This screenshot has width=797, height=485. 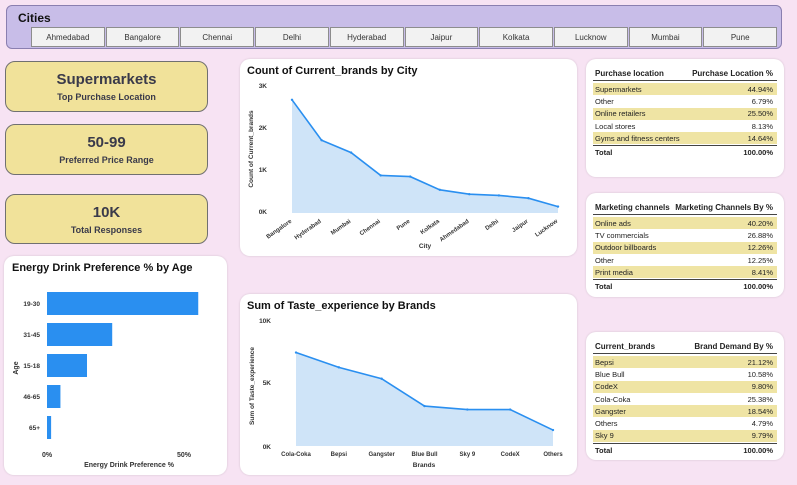 What do you see at coordinates (685, 138) in the screenshot?
I see `table-row: Gyms and fitness centers 14.64%` at bounding box center [685, 138].